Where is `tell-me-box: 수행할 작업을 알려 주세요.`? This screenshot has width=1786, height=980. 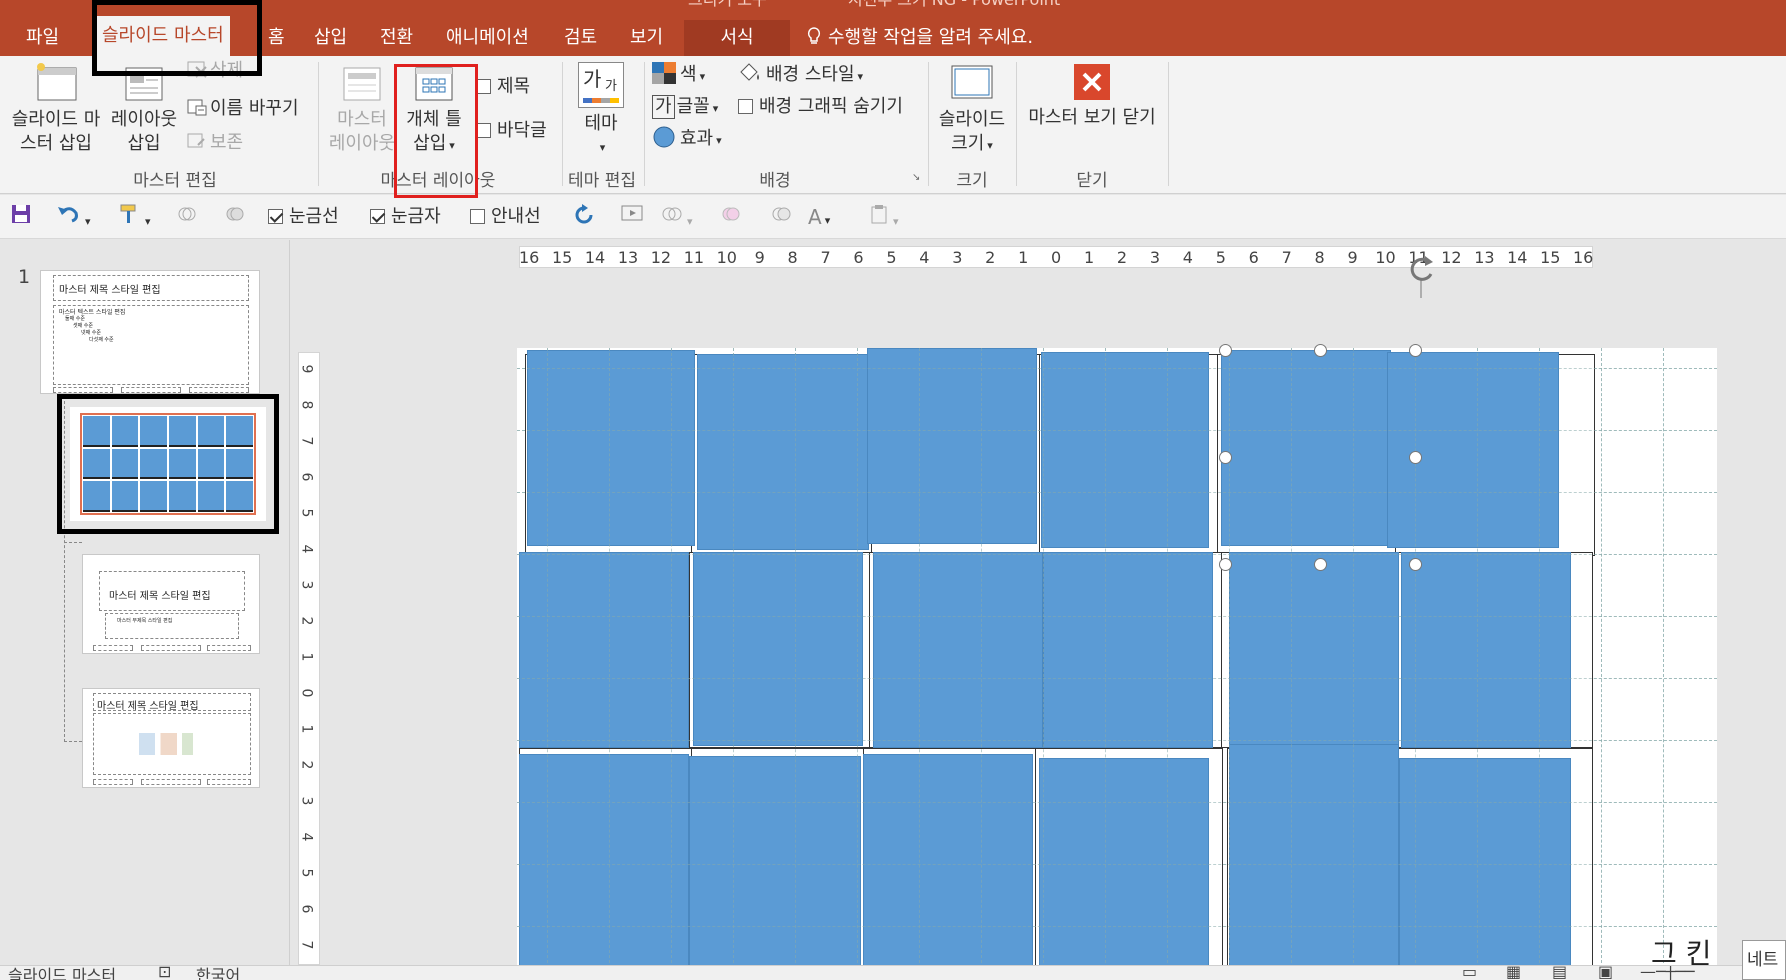 tell-me-box: 수행할 작업을 알려 주세요. is located at coordinates (919, 38).